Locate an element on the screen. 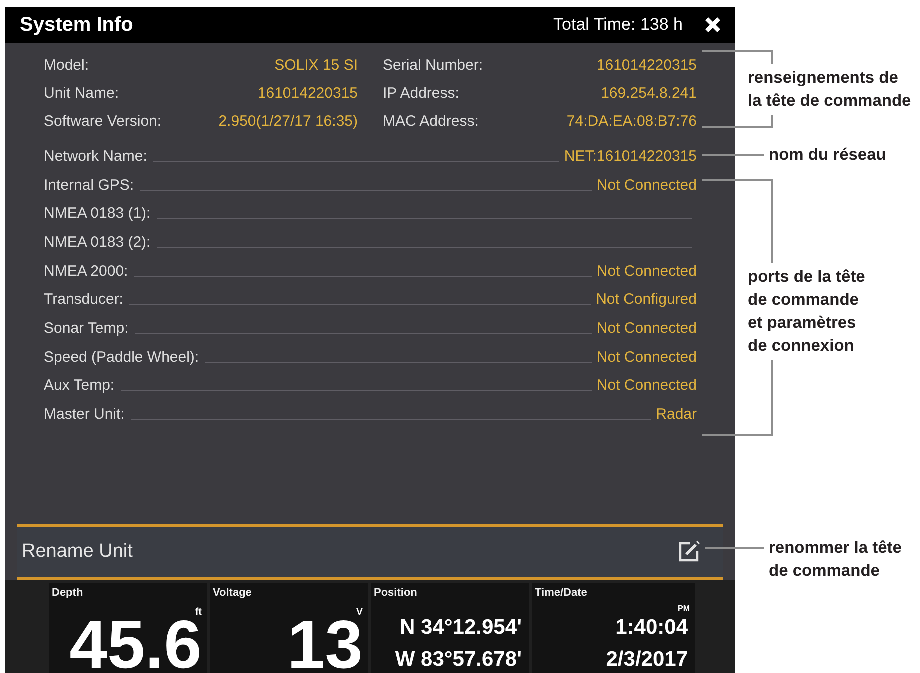  field-label: Aux Temp: is located at coordinates (79, 385).